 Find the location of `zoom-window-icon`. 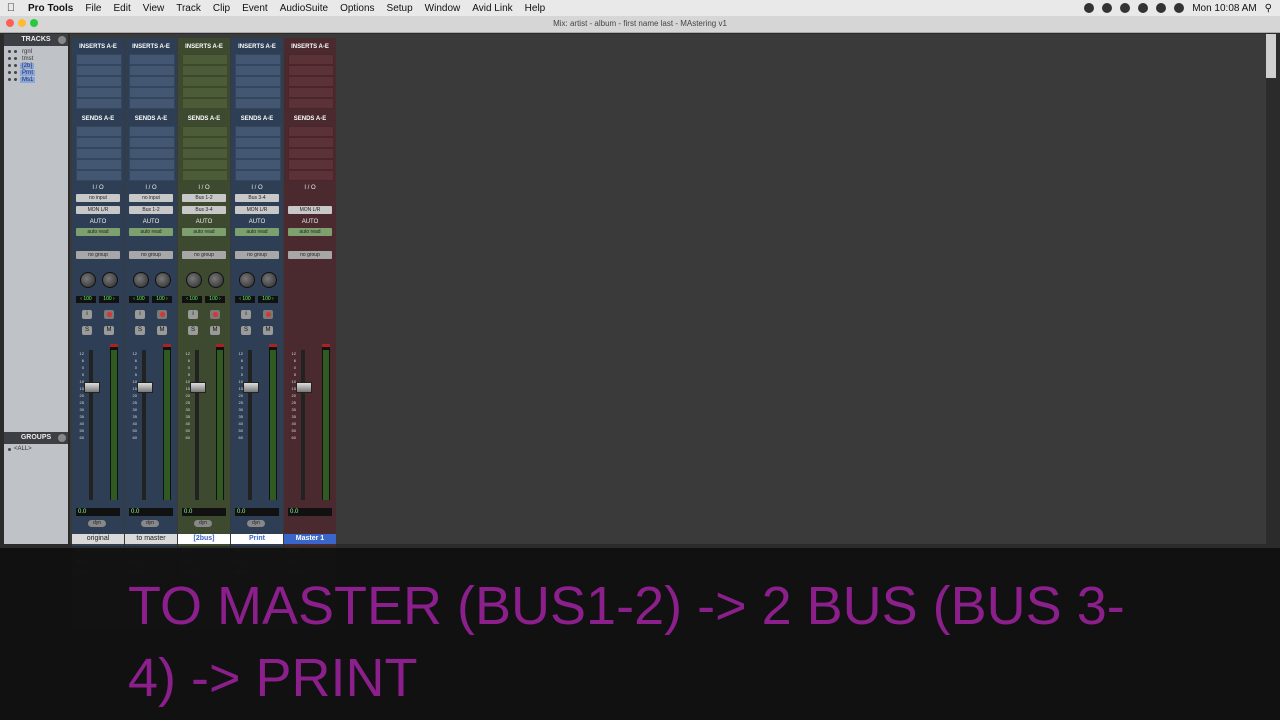

zoom-window-icon is located at coordinates (34, 23).